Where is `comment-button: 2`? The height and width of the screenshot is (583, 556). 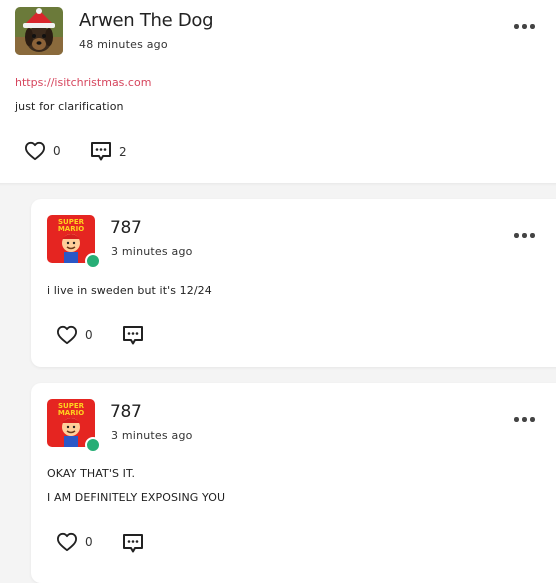
comment-button: 2 is located at coordinates (108, 151).